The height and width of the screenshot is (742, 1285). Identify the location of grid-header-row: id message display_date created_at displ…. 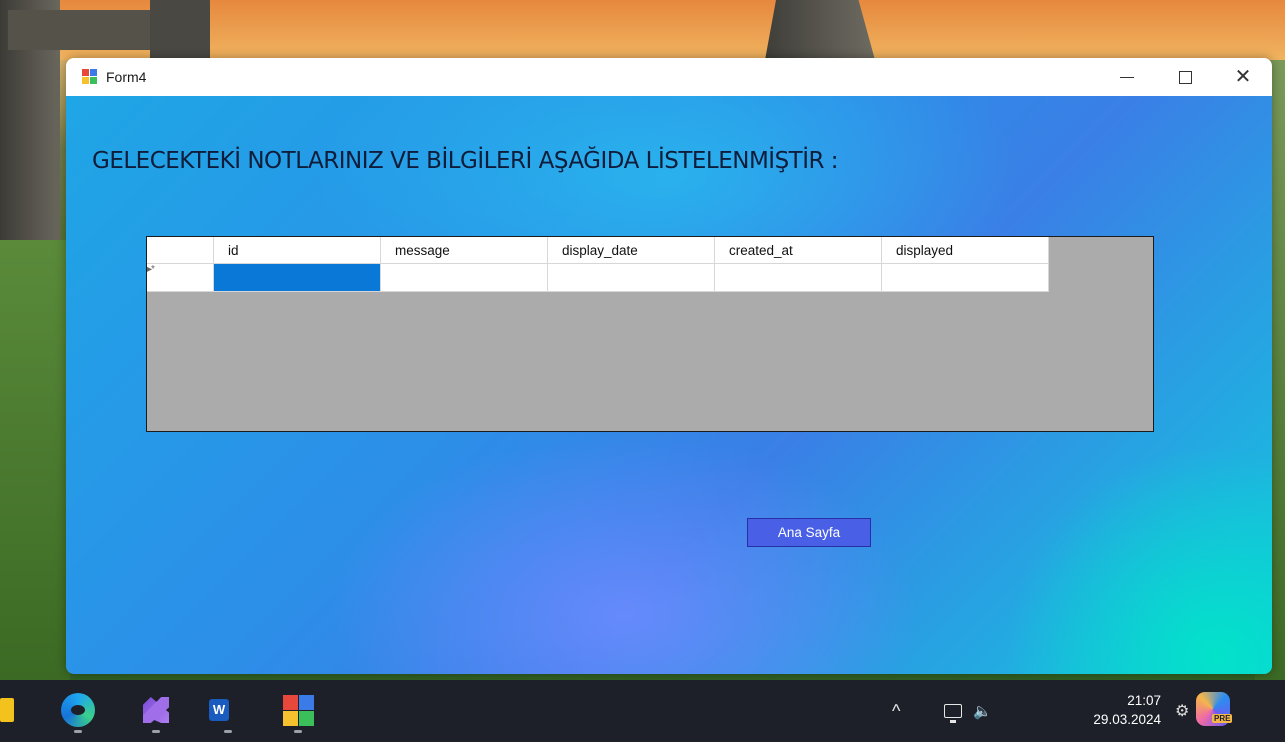
(598, 250).